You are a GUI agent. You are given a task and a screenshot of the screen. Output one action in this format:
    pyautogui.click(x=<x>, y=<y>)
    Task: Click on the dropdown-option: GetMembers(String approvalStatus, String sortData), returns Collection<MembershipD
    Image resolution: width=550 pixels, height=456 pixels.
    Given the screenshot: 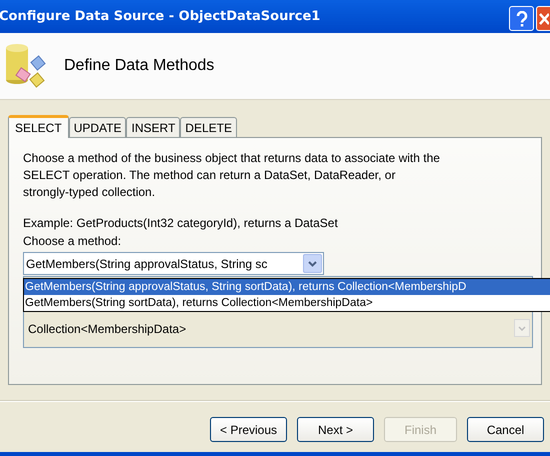 What is the action you would take?
    pyautogui.click(x=287, y=287)
    